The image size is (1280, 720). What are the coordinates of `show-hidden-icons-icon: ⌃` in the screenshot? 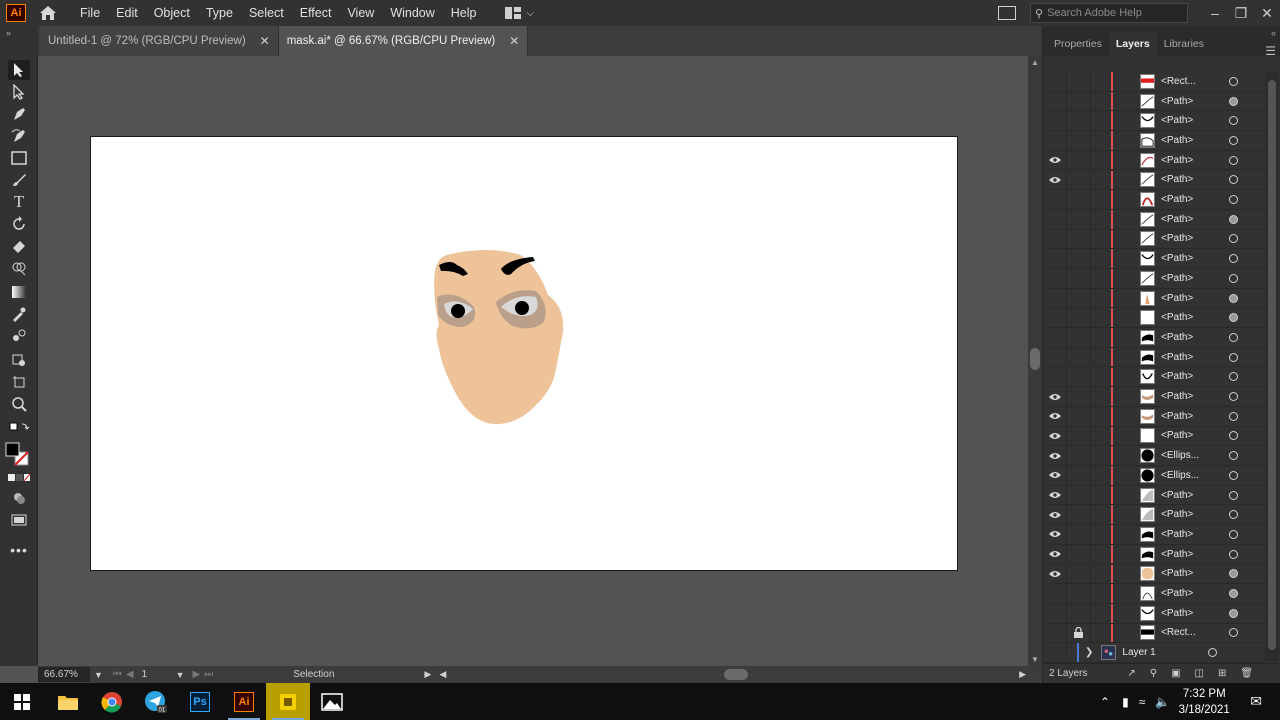 It's located at (1105, 702).